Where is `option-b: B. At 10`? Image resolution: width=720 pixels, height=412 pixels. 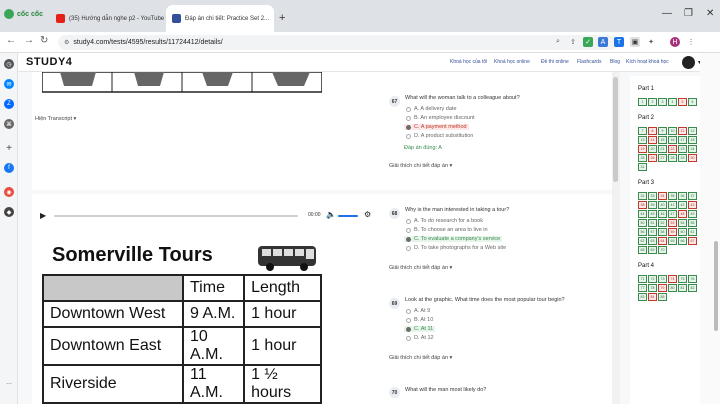
option-b: B. At 10 is located at coordinates (419, 320).